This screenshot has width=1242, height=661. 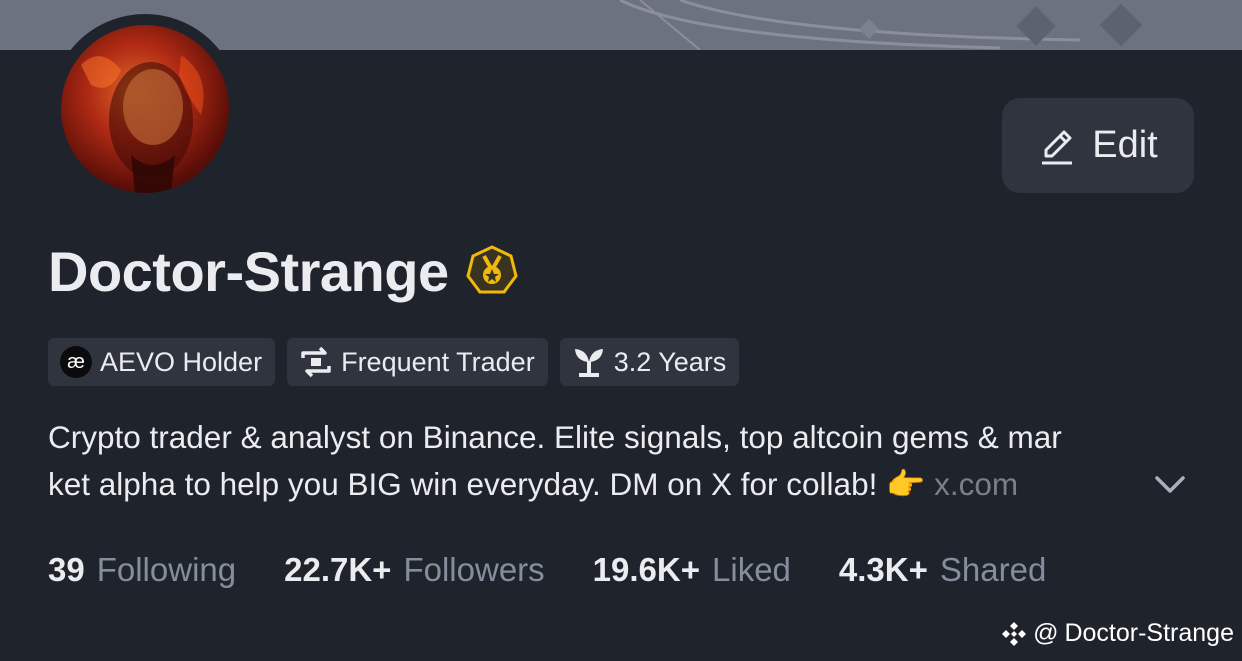 I want to click on profile-badges: æ AEVO Holder Frequent Trader 3.2 Years, so click(x=394, y=362).